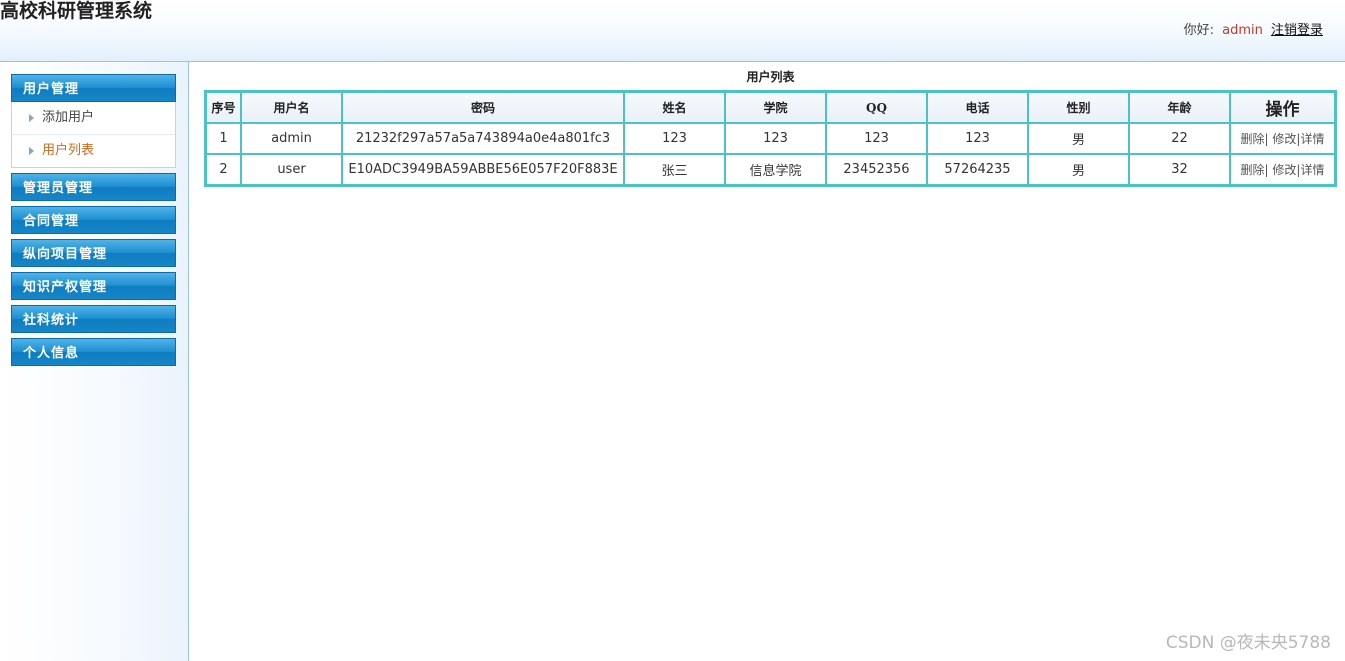  I want to click on menu-group-admin-management: 管理员管理, so click(93, 187).